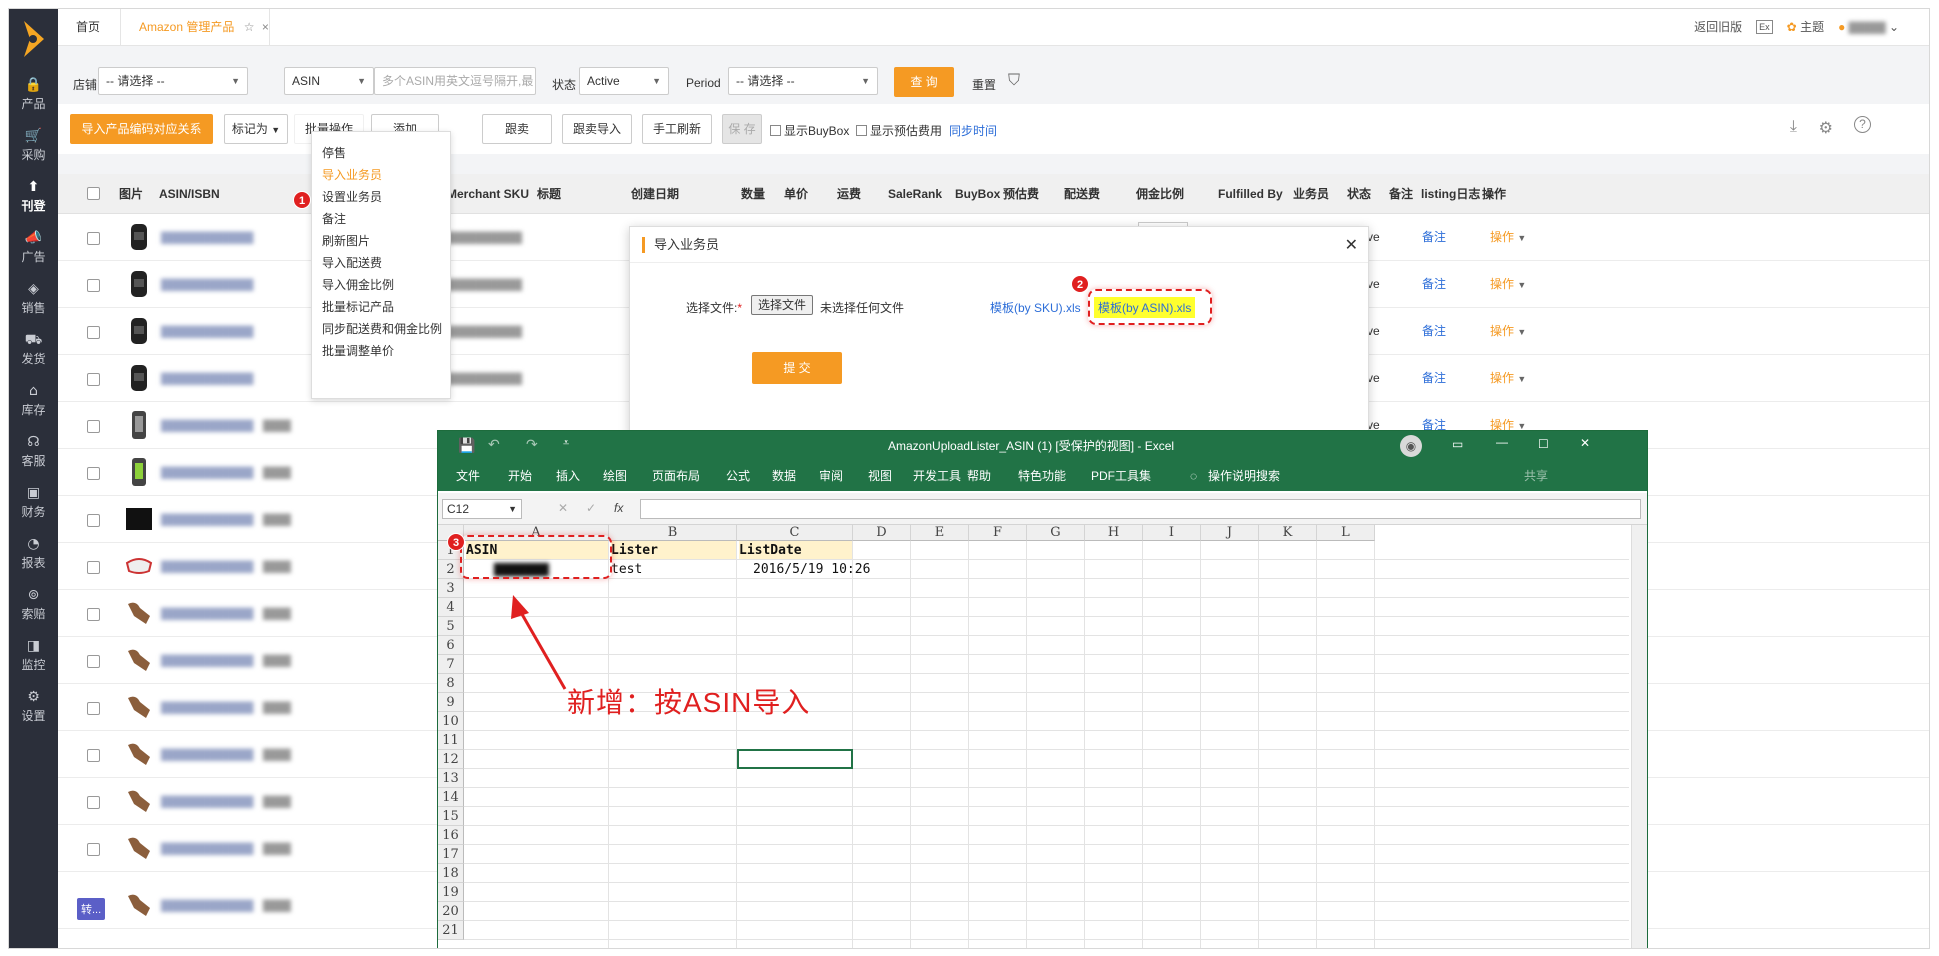 Image resolution: width=1939 pixels, height=956 pixels. Describe the element at coordinates (1457, 444) in the screenshot. I see `ribbon-display-icon: ▭` at that location.